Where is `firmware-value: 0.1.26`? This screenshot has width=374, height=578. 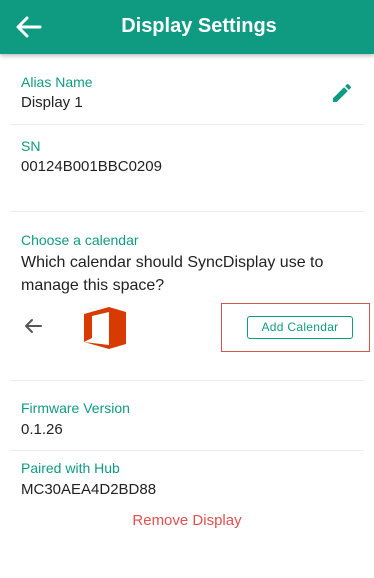
firmware-value: 0.1.26 is located at coordinates (42, 429).